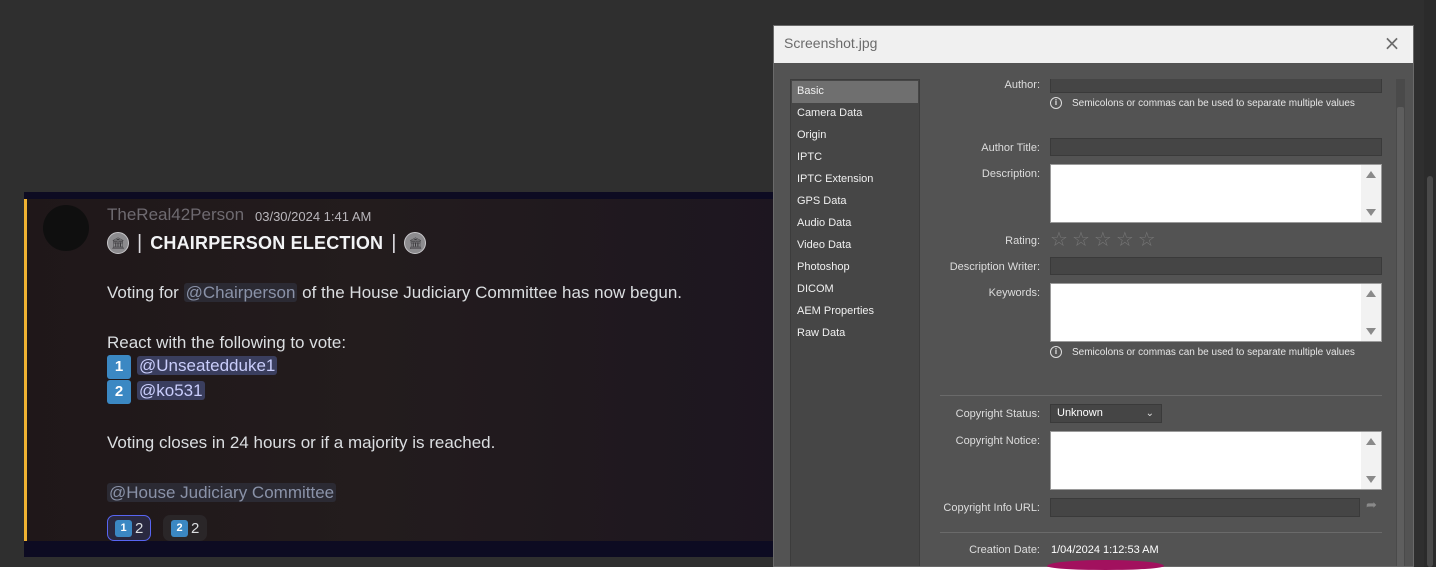  I want to click on description-label: Description:, so click(1010, 174).